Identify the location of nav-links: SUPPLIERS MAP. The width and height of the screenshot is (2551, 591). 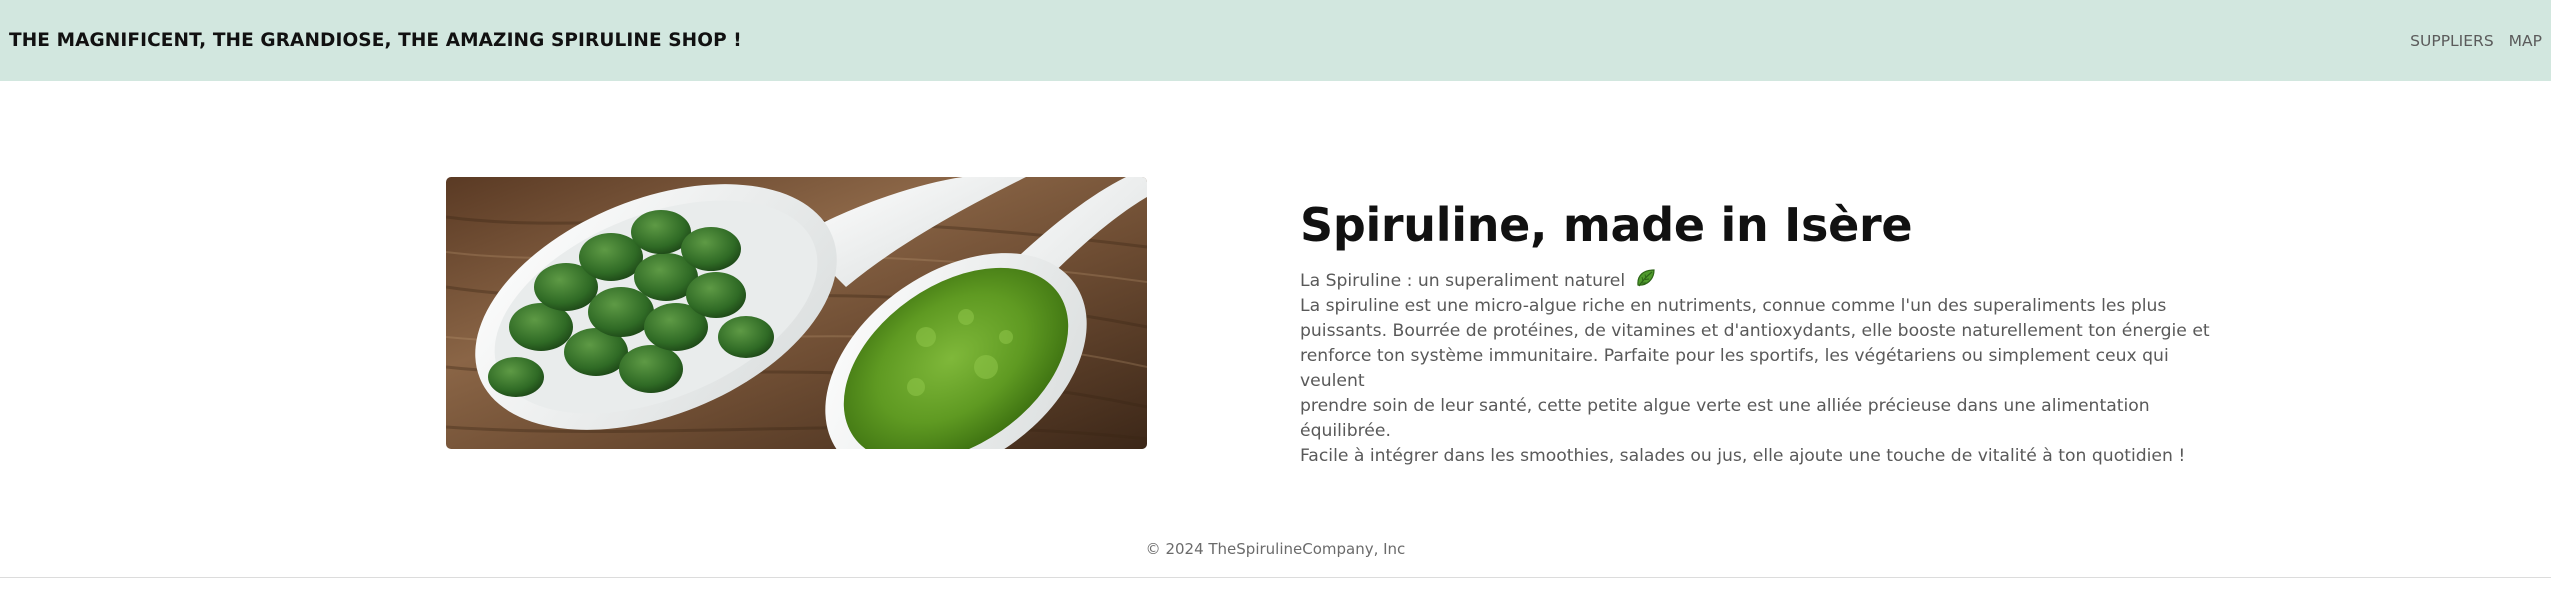
(2476, 41).